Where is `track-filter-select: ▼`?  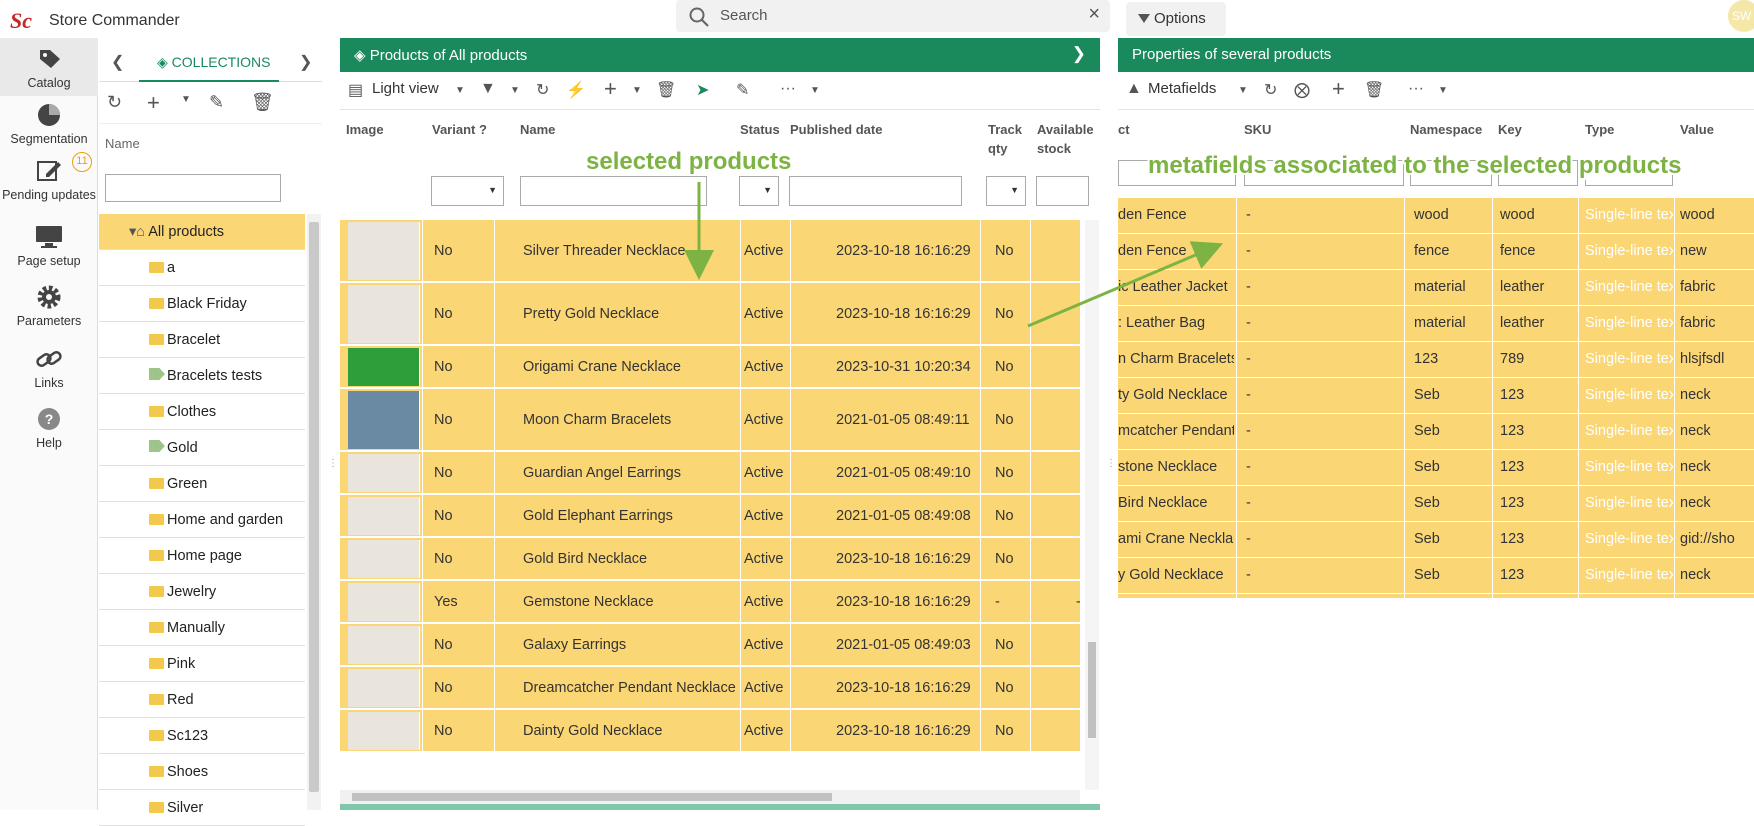
track-filter-select: ▼ is located at coordinates (1006, 191).